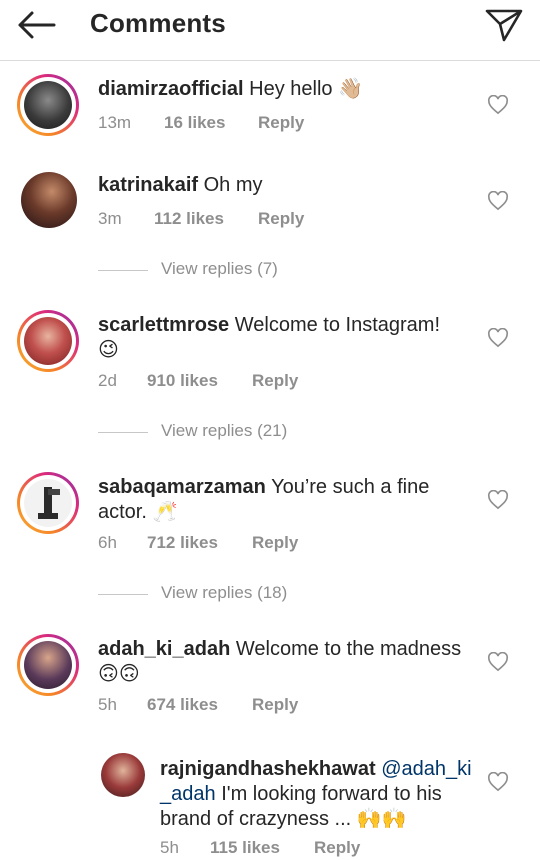 Image resolution: width=540 pixels, height=860 pixels. I want to click on paper-plane-icon, so click(504, 25).